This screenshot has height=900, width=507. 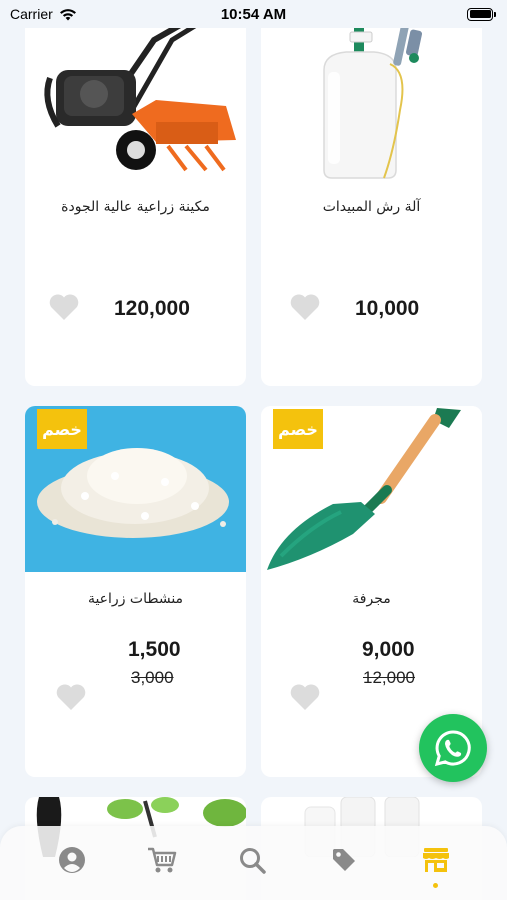 What do you see at coordinates (152, 677) in the screenshot?
I see `product-old-price: 3,000` at bounding box center [152, 677].